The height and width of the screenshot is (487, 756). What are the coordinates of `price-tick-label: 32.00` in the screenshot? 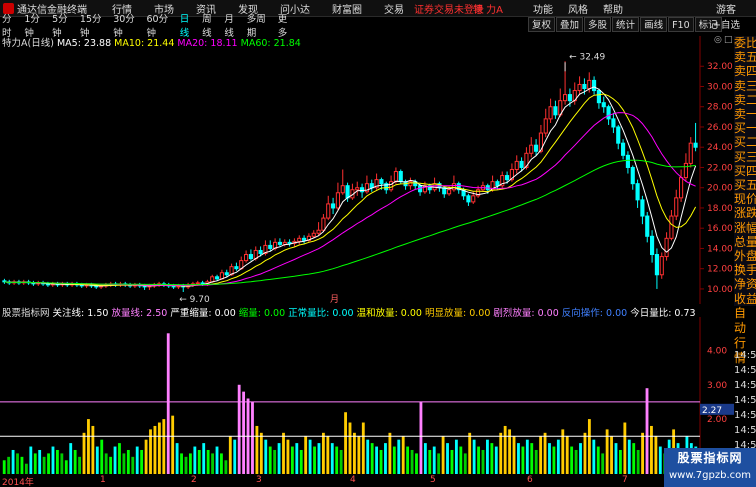 It's located at (720, 67).